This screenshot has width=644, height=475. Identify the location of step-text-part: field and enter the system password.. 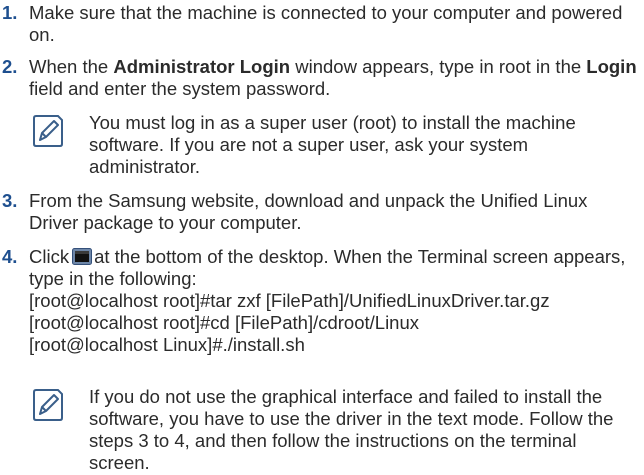
(180, 88).